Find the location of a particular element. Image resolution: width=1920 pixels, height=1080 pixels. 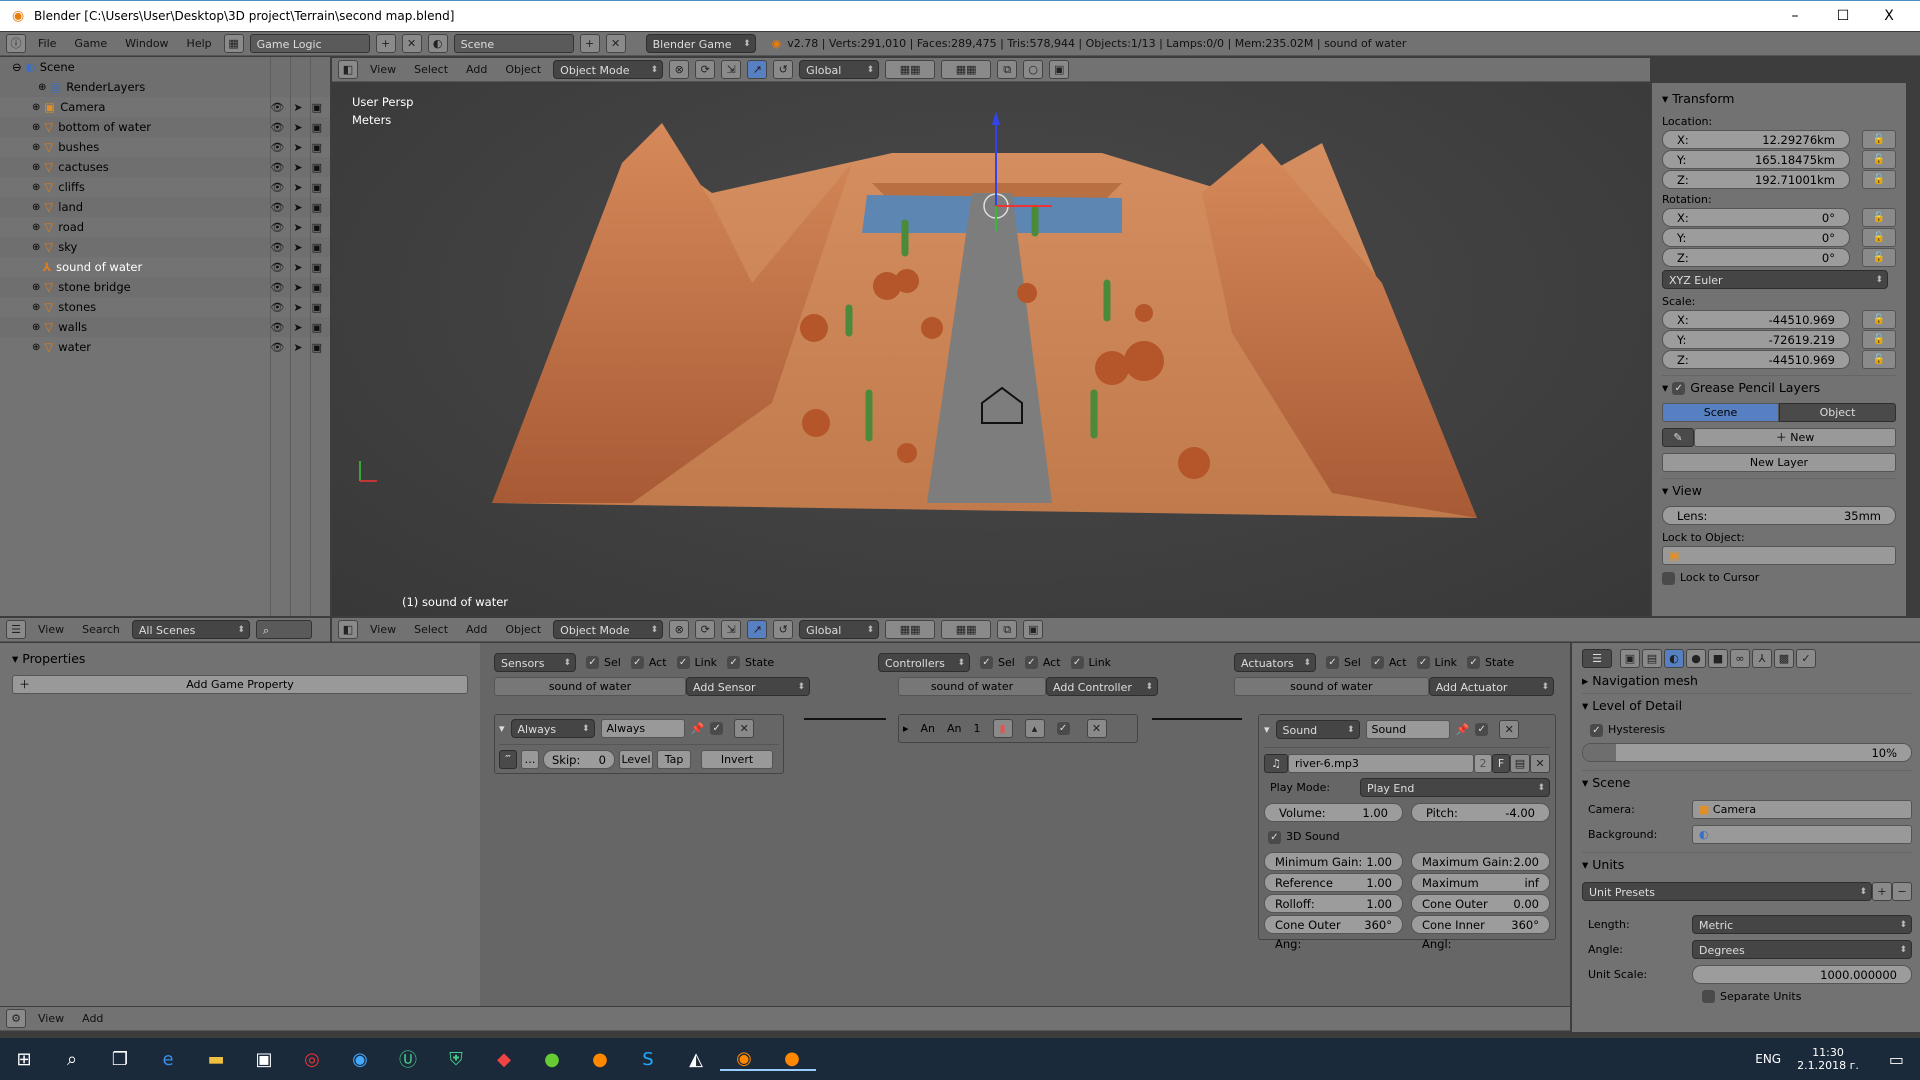

volume-field: Volume: 1.00 is located at coordinates (1333, 812).